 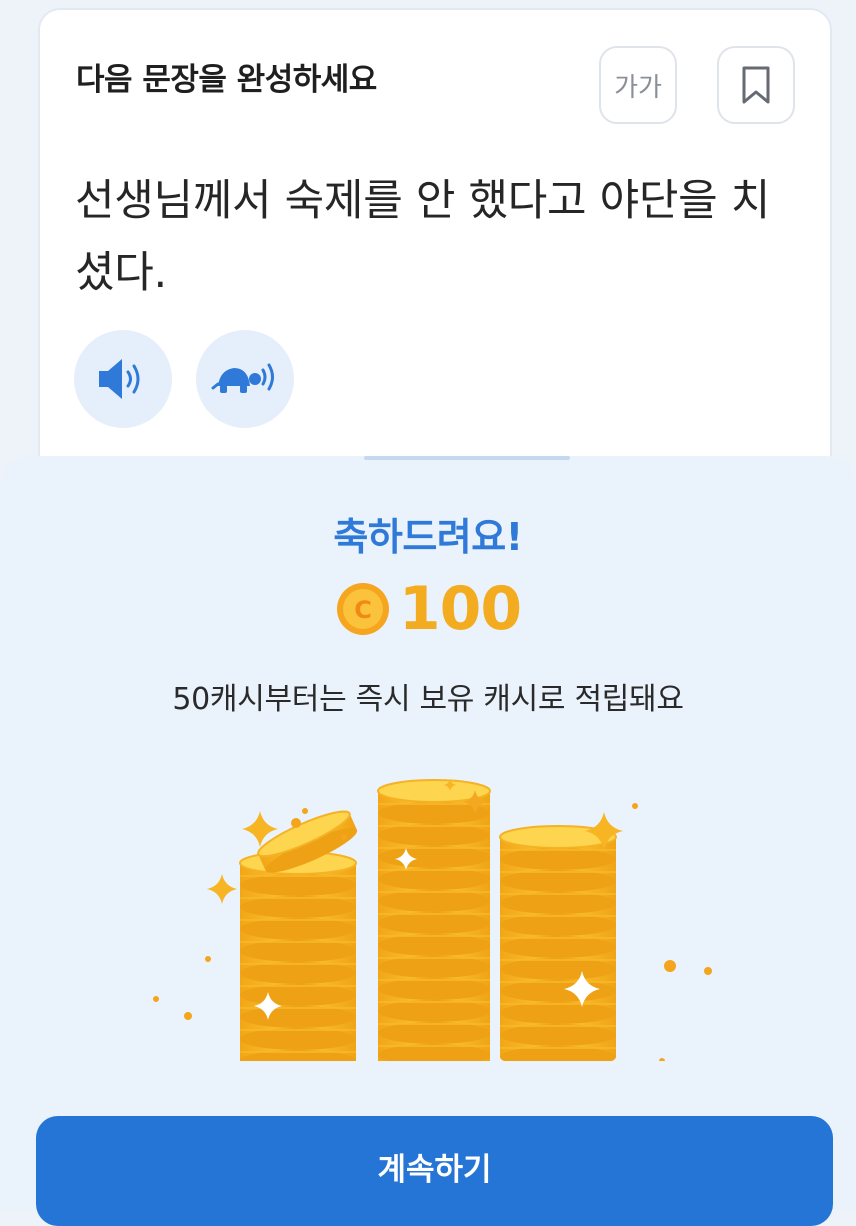 What do you see at coordinates (467, 458) in the screenshot?
I see `modal-handle` at bounding box center [467, 458].